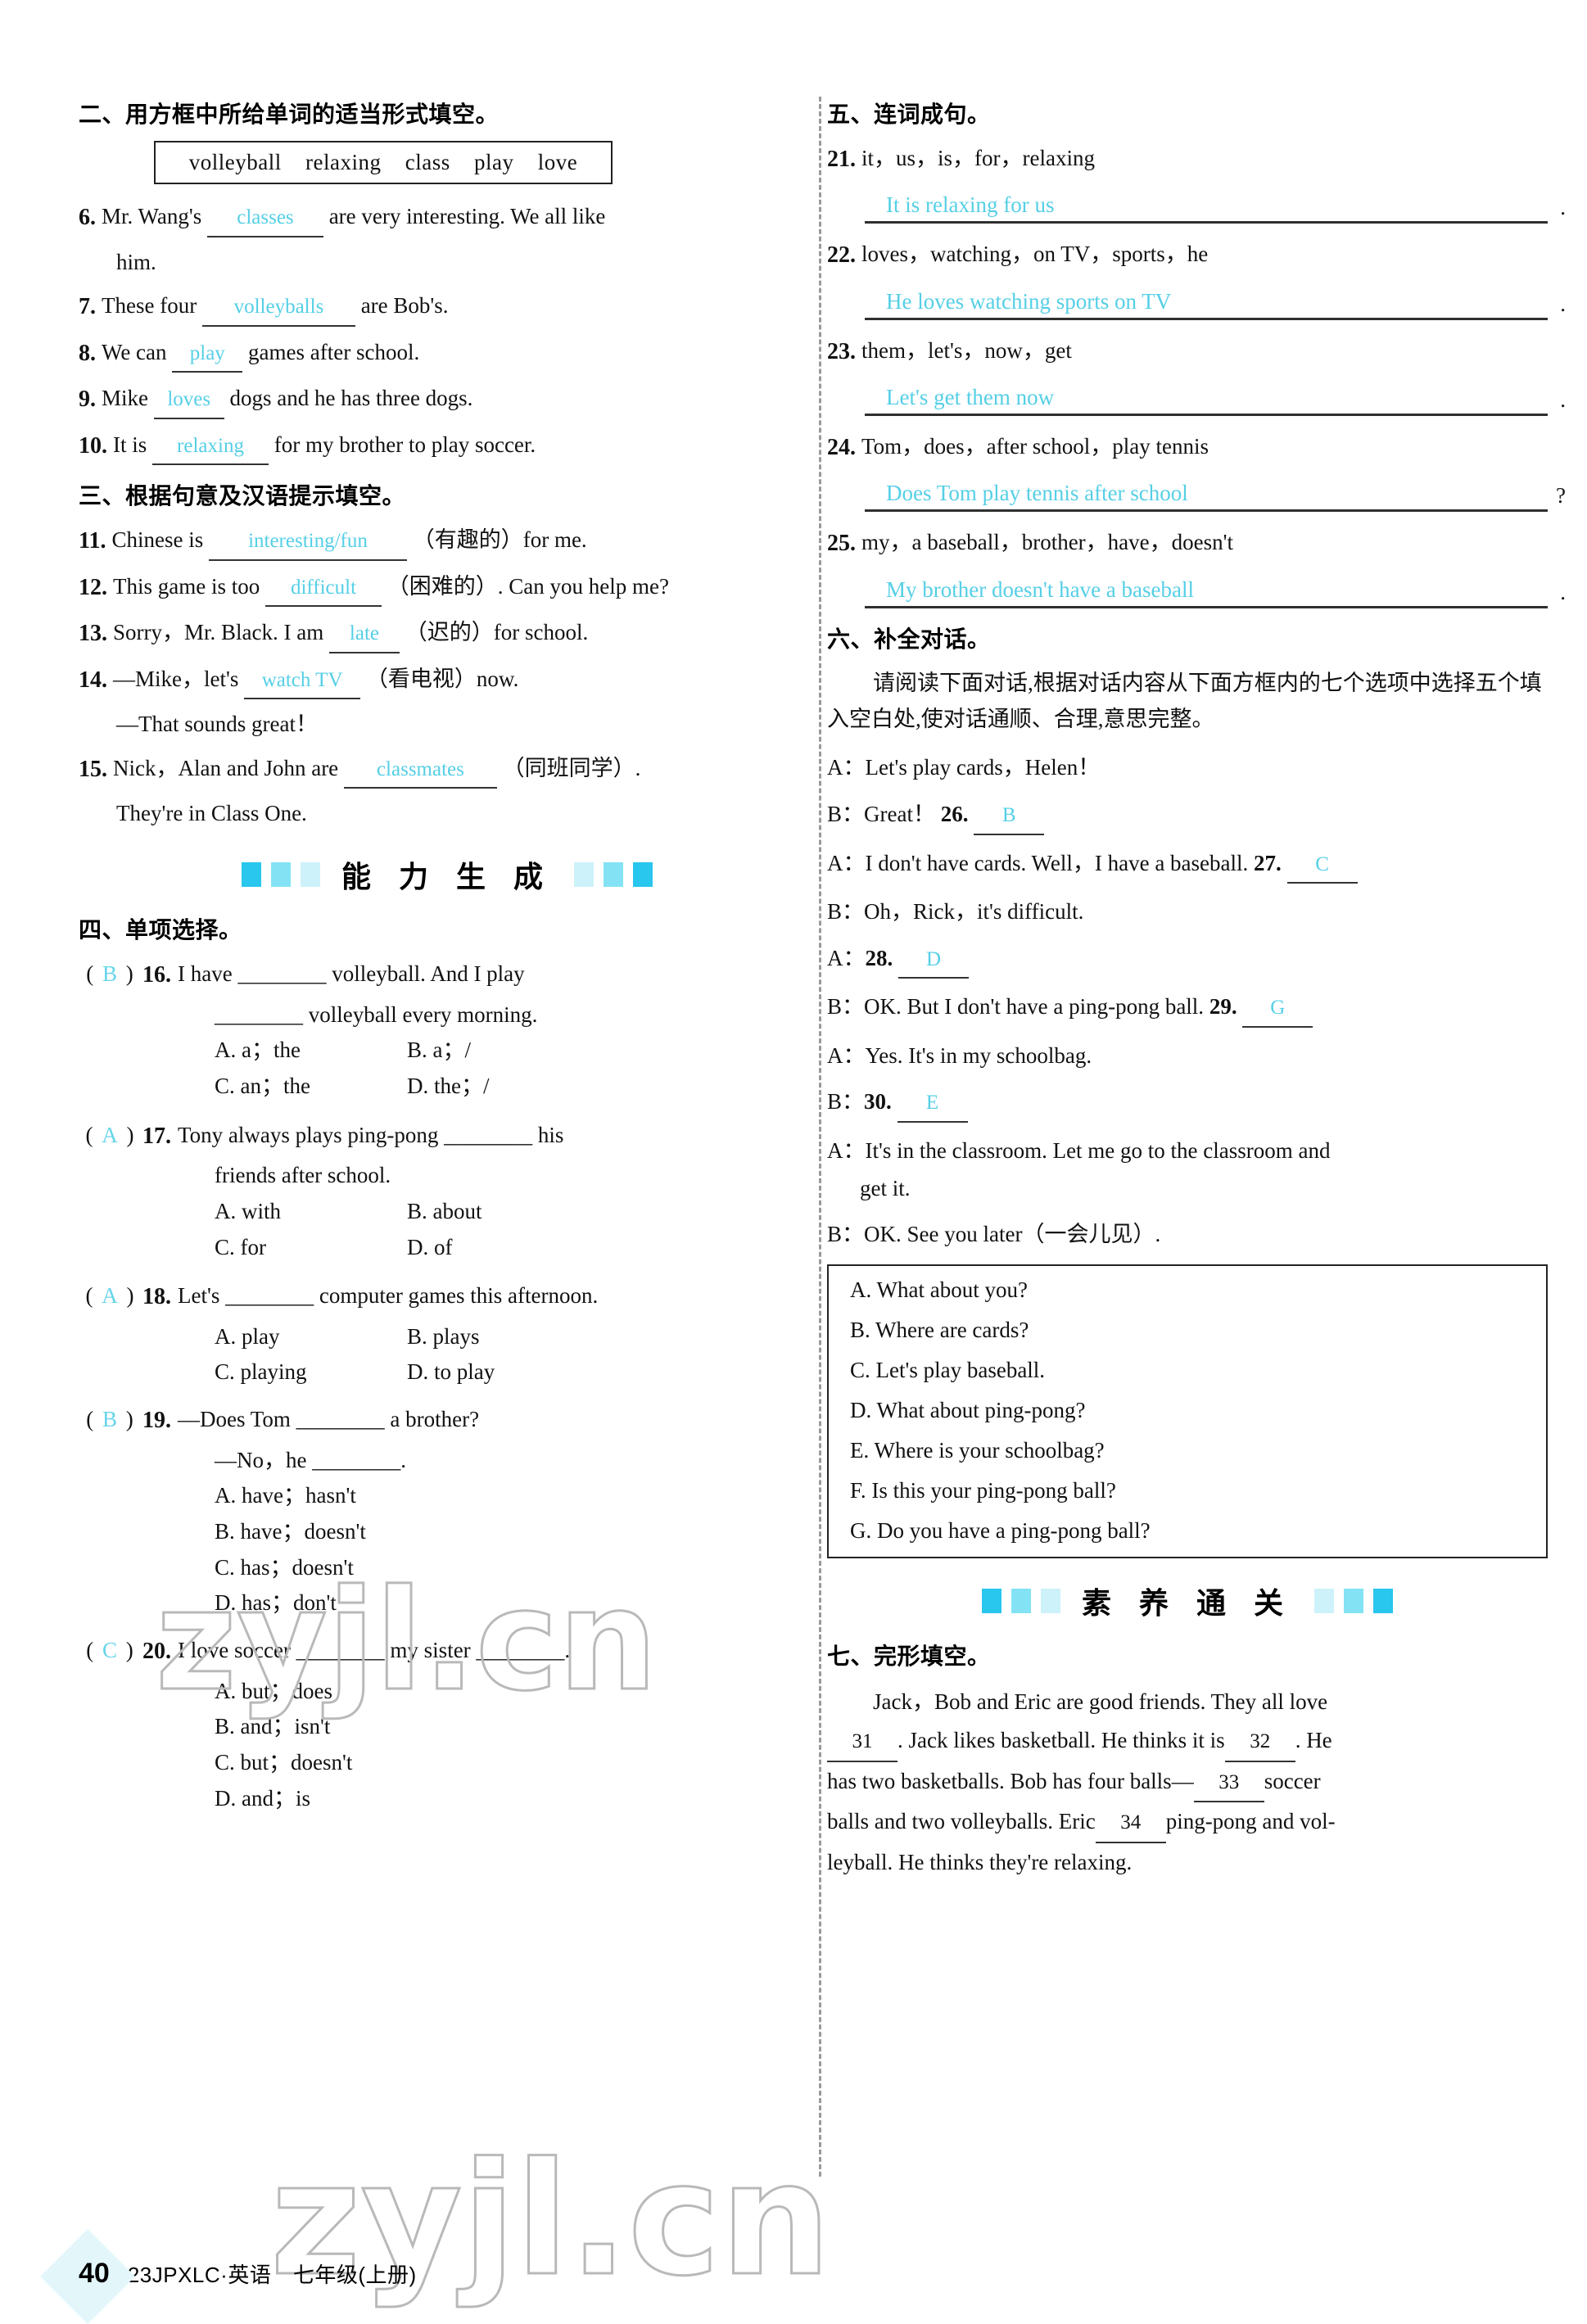 The height and width of the screenshot is (2324, 1587). I want to click on mc-answer-box-18: ( A ), so click(110, 1296).